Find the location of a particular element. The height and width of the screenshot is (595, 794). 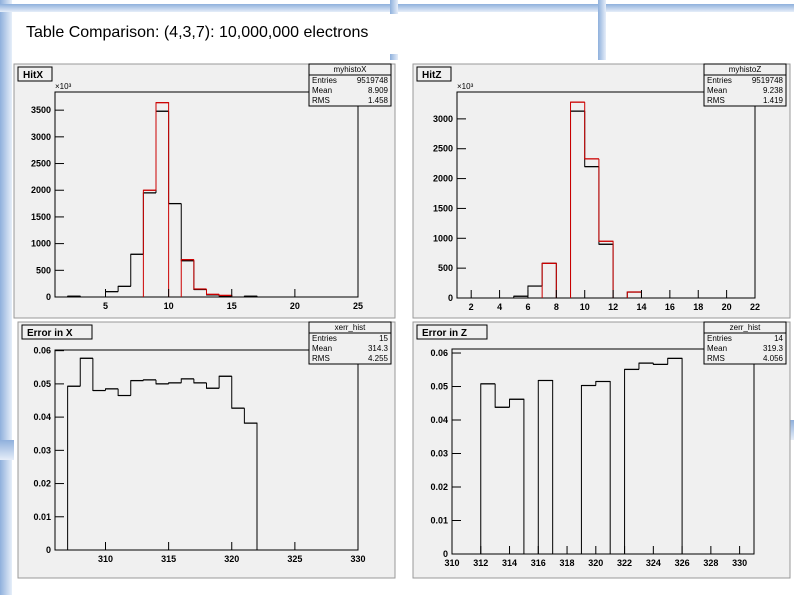

x-tick-label: 315 is located at coordinates (168, 559).